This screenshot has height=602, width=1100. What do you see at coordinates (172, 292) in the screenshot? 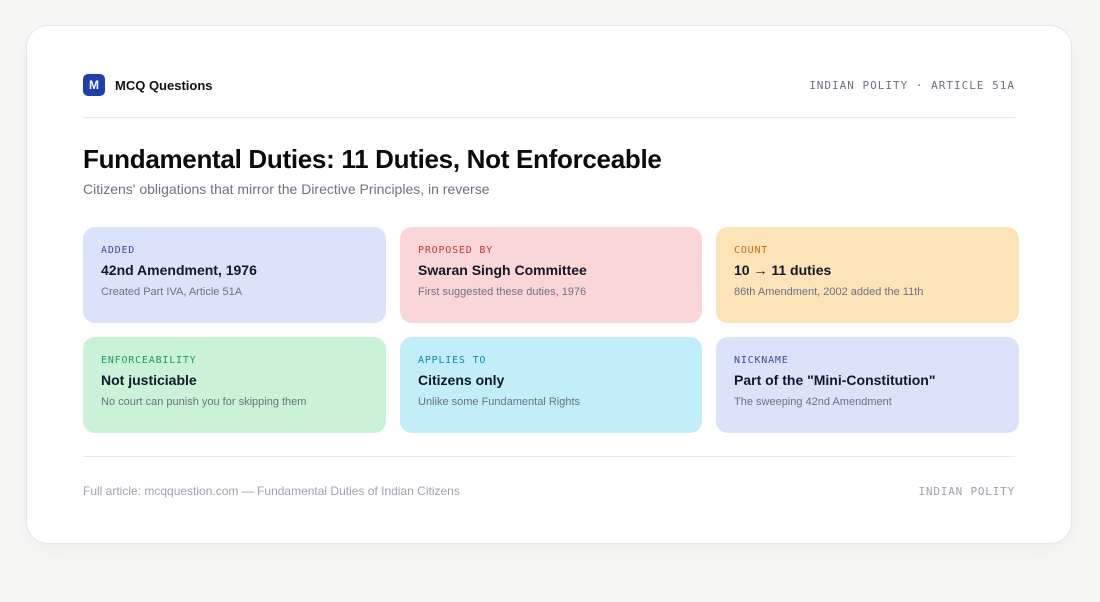
I see `tile-note: Created Part IVA, Article 51A` at bounding box center [172, 292].